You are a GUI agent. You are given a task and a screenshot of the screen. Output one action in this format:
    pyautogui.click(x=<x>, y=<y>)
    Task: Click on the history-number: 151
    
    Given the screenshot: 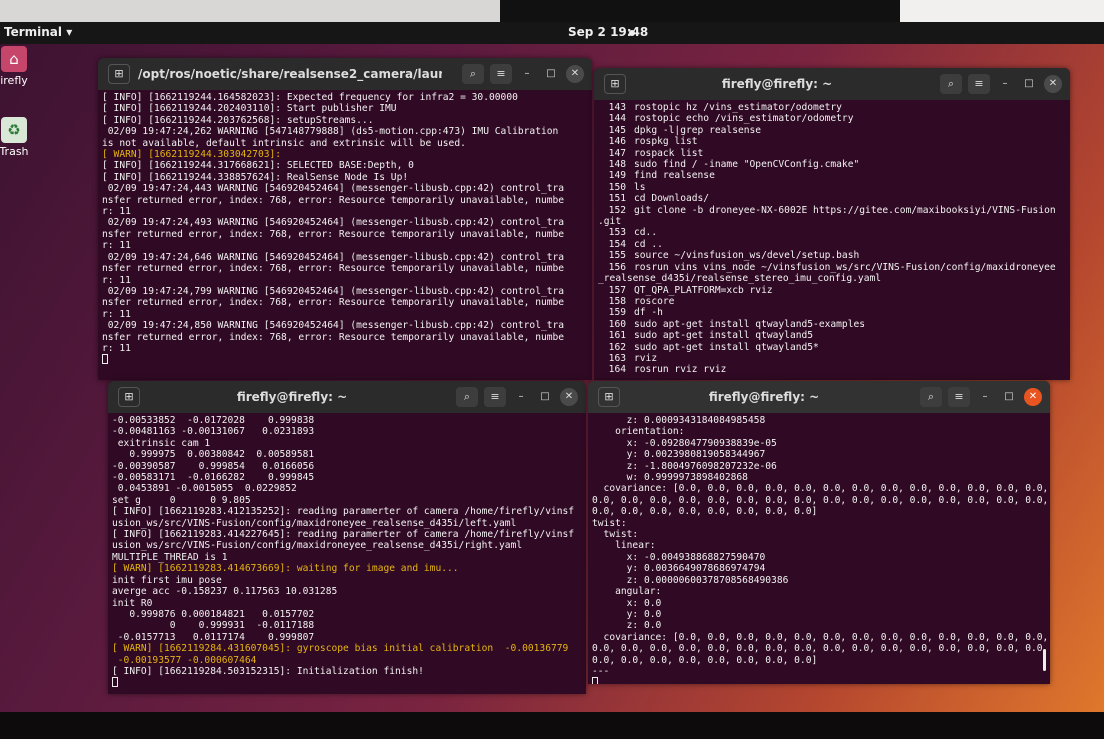 What is the action you would take?
    pyautogui.click(x=617, y=199)
    